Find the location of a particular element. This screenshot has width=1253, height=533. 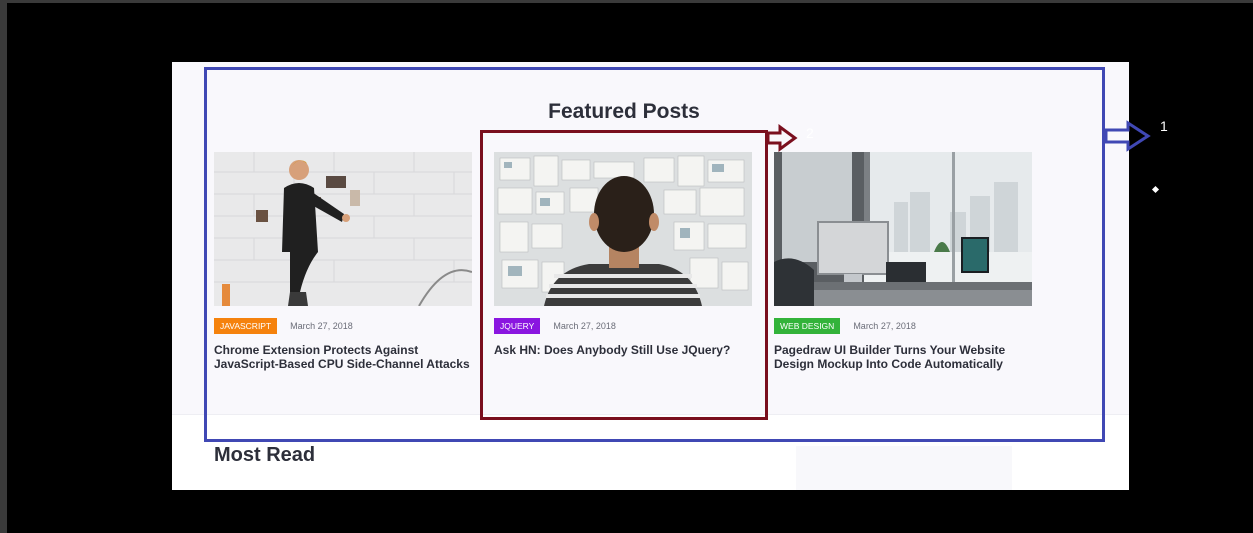

post-image-office-desk is located at coordinates (903, 229).